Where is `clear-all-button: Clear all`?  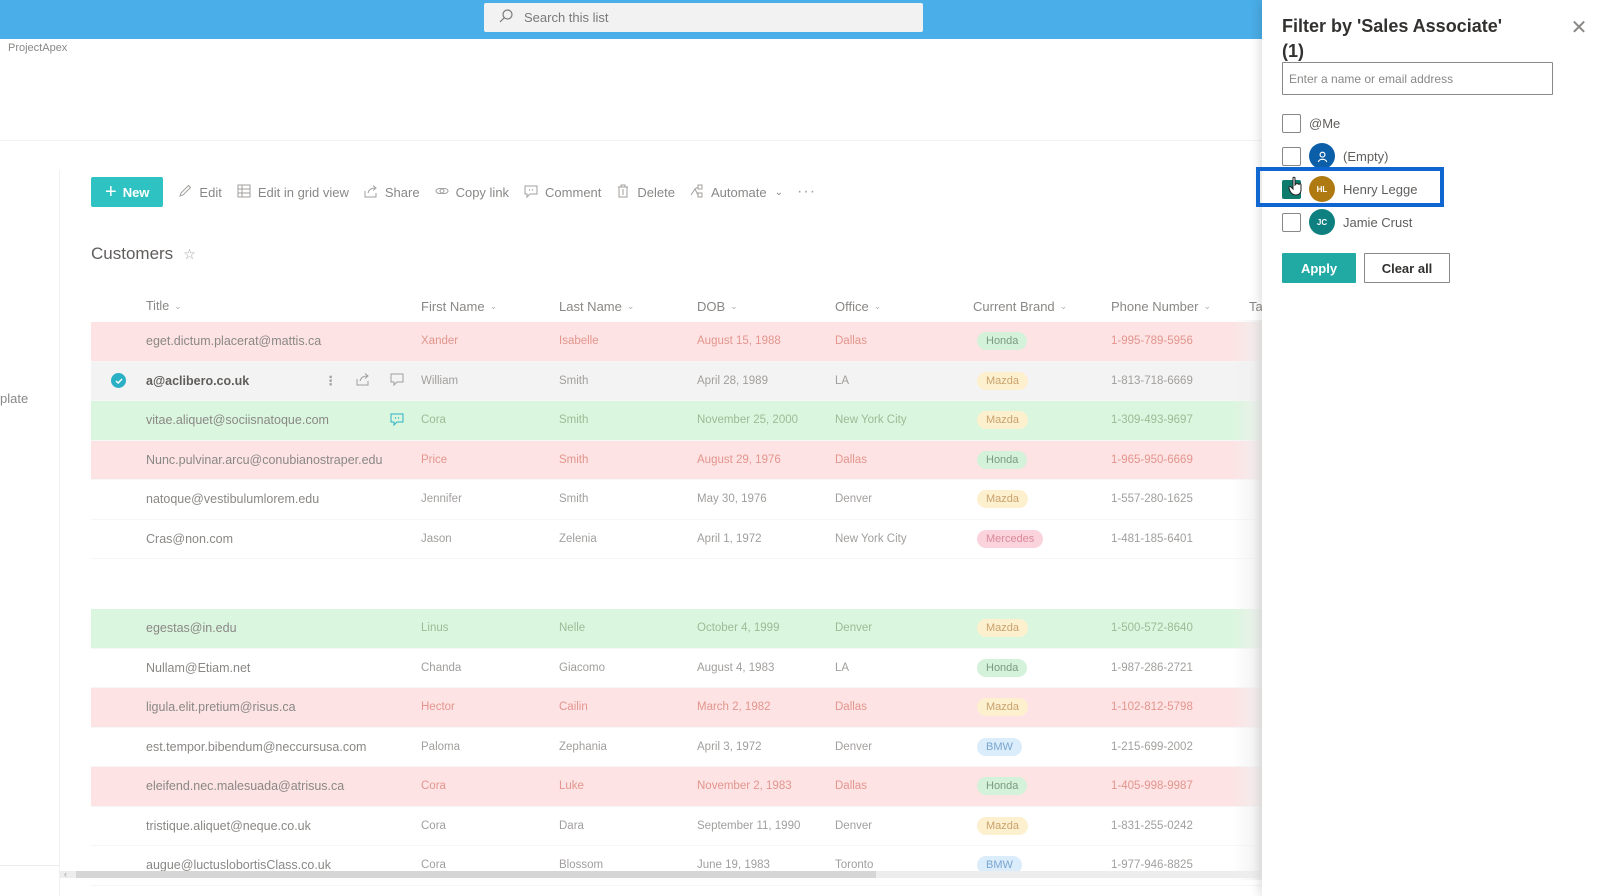 clear-all-button: Clear all is located at coordinates (1407, 268).